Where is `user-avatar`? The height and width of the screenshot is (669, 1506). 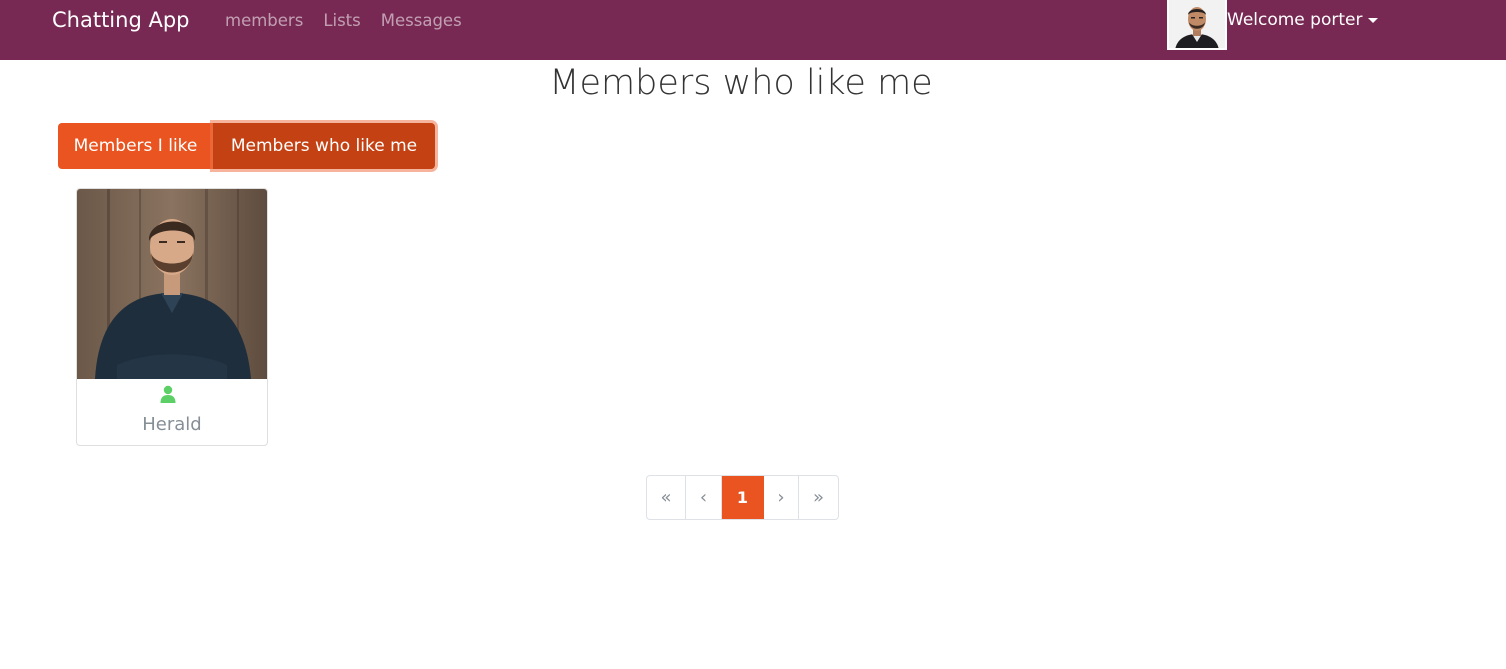
user-avatar is located at coordinates (1197, 25).